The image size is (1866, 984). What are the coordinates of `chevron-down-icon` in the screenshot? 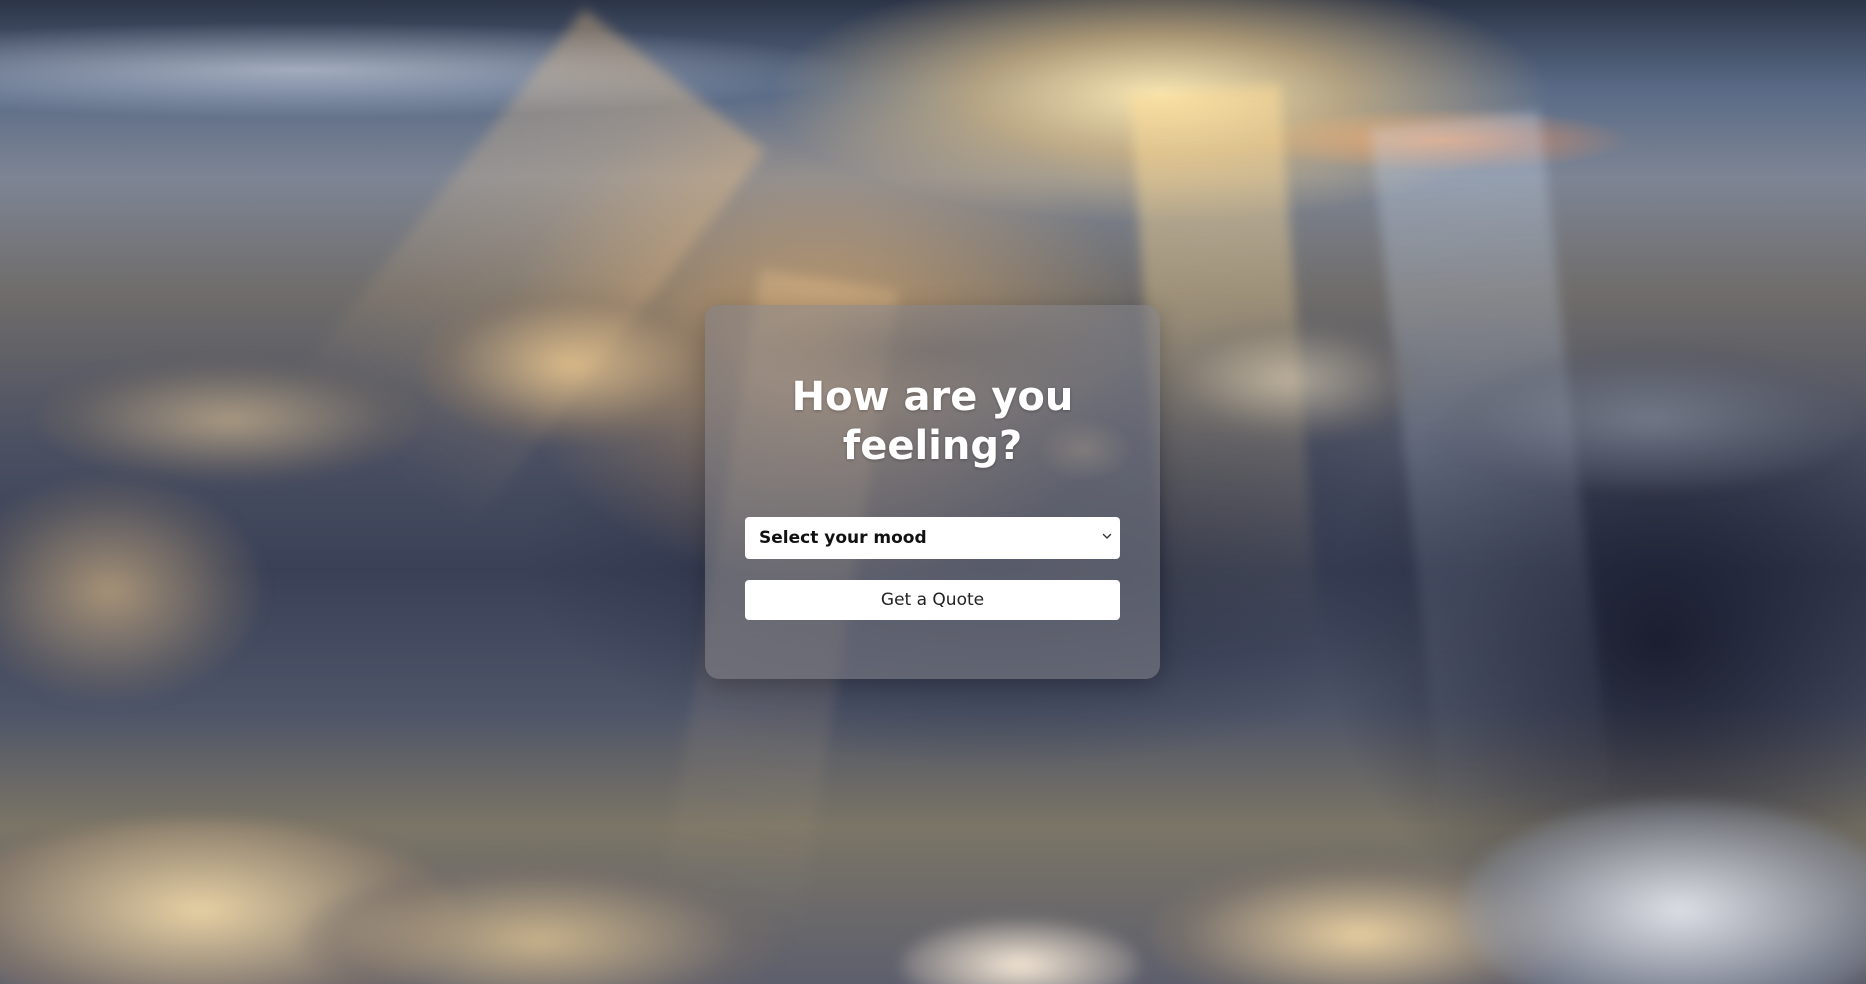 It's located at (1107, 536).